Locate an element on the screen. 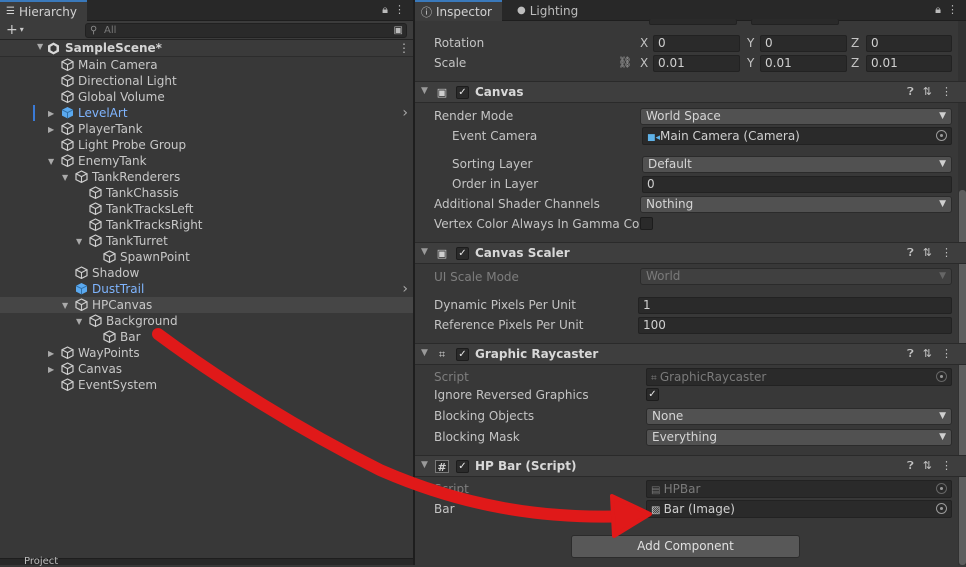 This screenshot has height=567, width=966. event-camera-field: ■◂Main Camera (Camera) is located at coordinates (797, 136).